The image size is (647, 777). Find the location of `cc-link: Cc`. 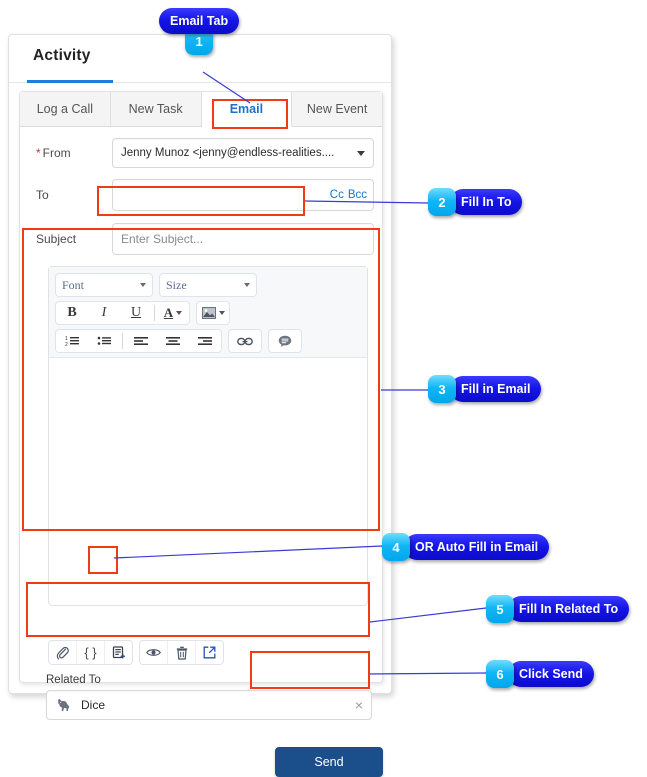

cc-link: Cc is located at coordinates (337, 195).